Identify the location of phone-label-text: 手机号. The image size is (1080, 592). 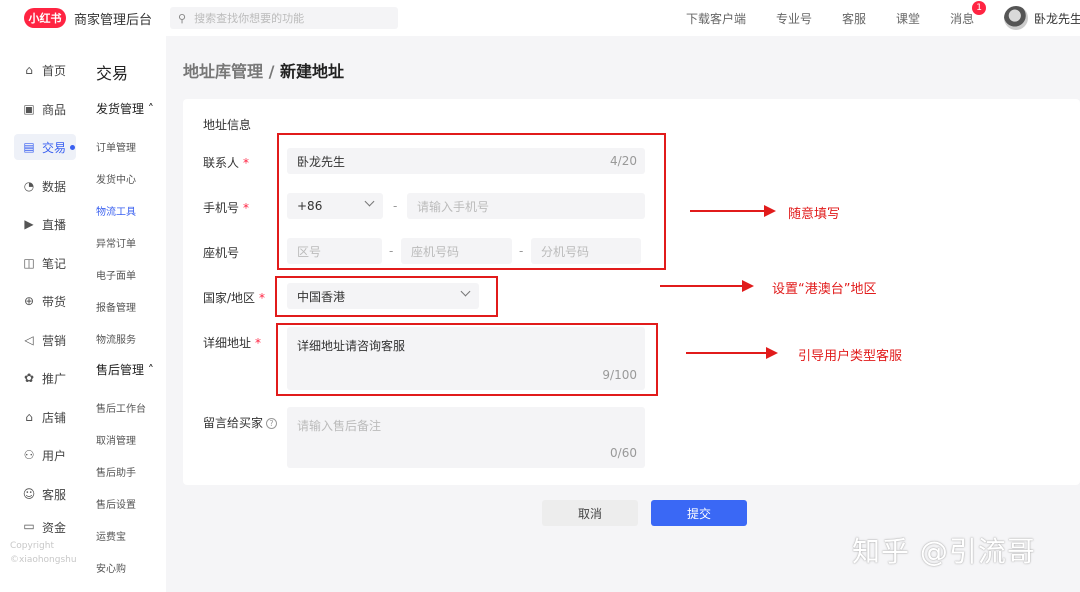
(221, 208).